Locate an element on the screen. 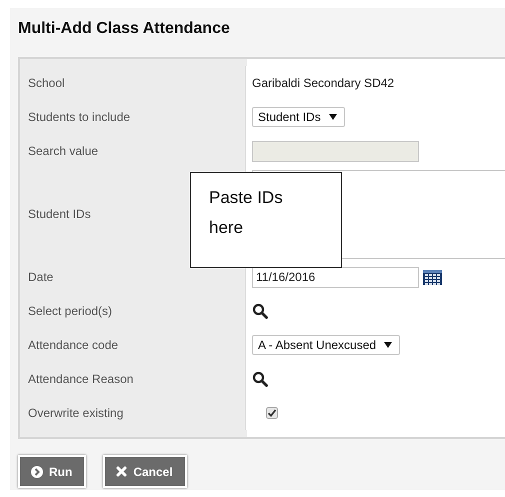 The width and height of the screenshot is (505, 497). field-value: Garibaldi Secondary SD42 is located at coordinates (323, 83).